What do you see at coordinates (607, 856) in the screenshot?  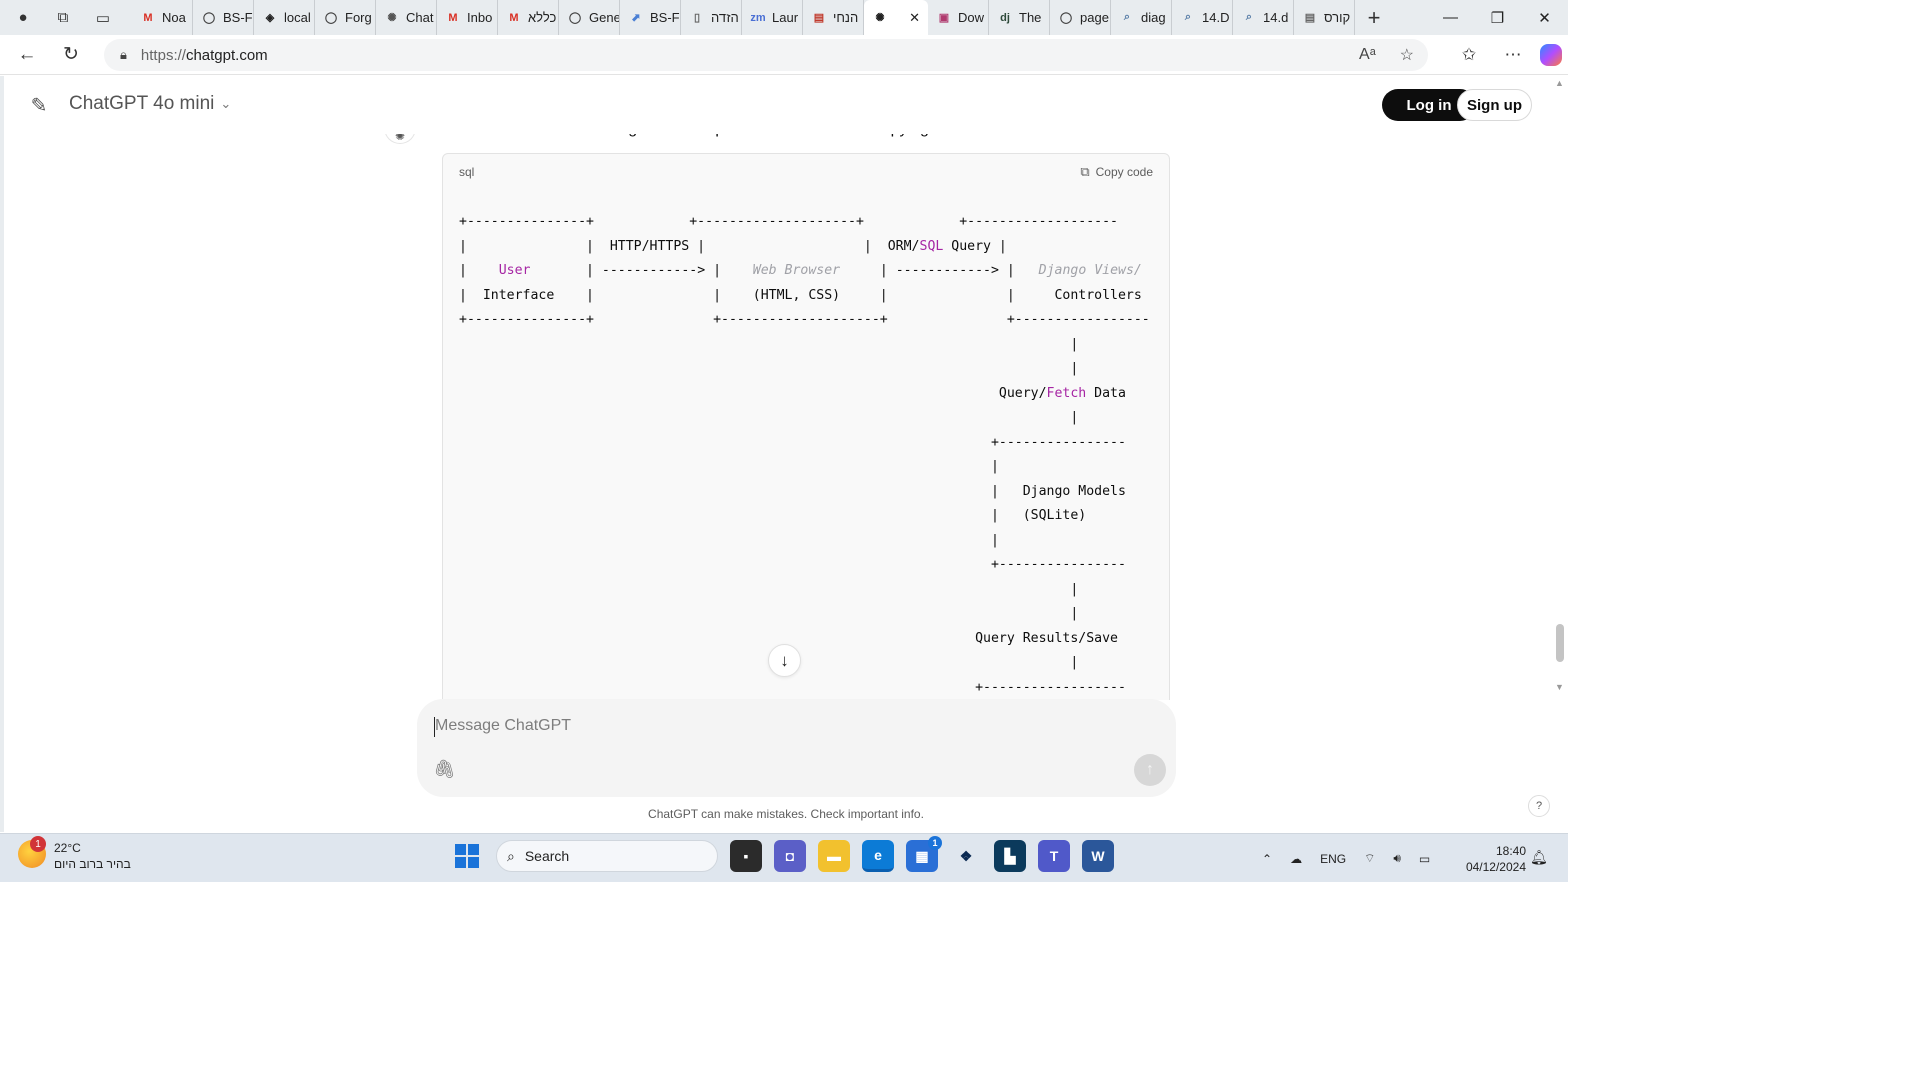 I see `taskbar-search: ⌕ Search` at bounding box center [607, 856].